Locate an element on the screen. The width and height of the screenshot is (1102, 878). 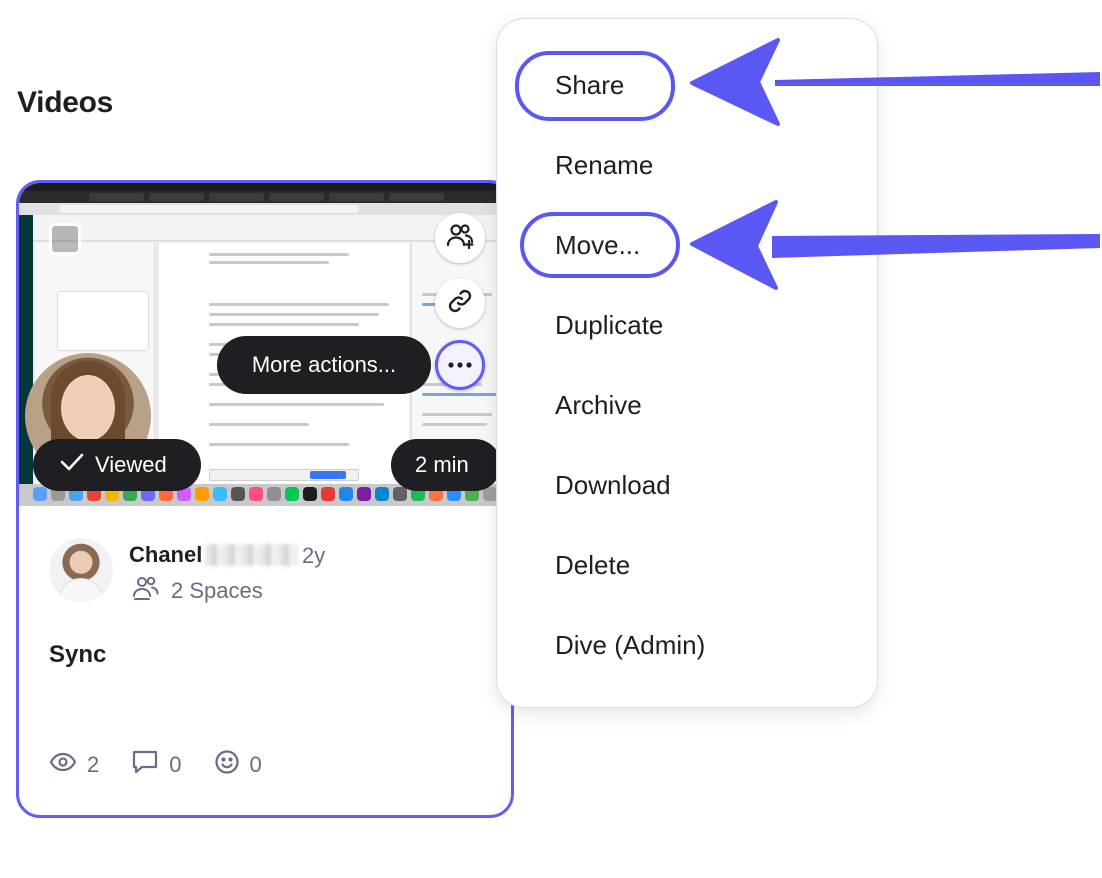
views-count: 2 is located at coordinates (93, 764).